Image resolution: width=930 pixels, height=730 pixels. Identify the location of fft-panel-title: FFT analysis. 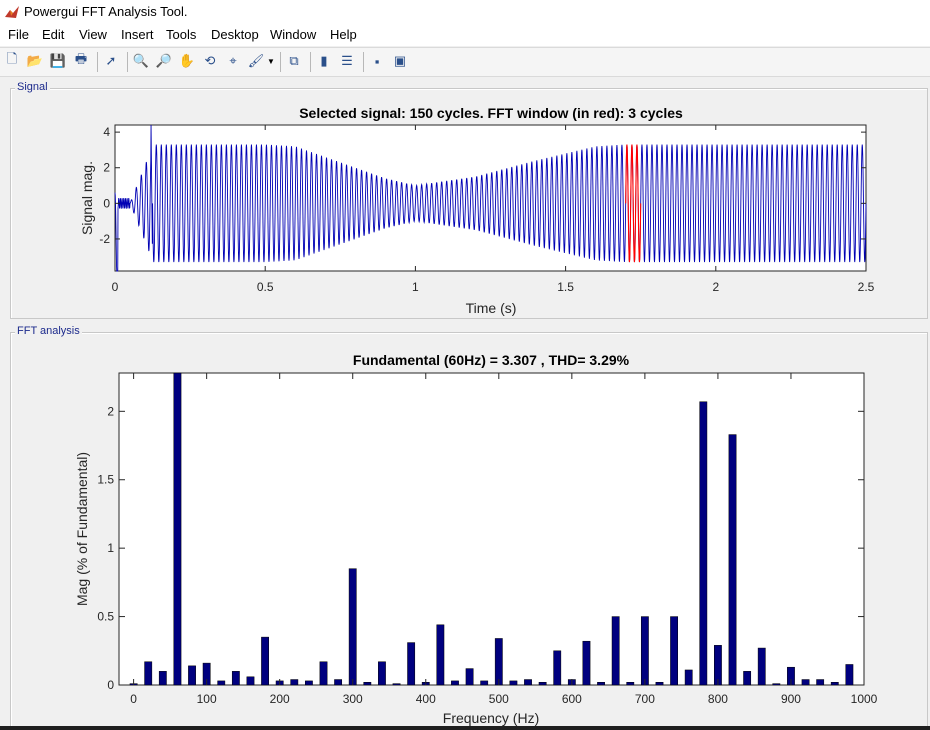
(48, 331).